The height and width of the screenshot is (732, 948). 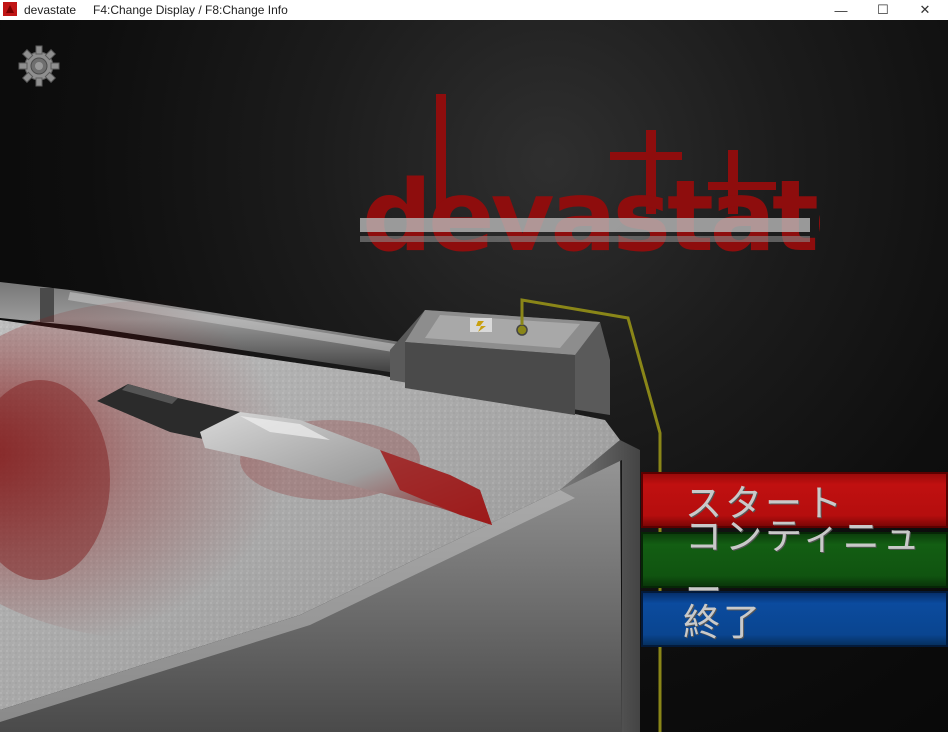 What do you see at coordinates (723, 622) in the screenshot?
I see `quit-button-label: 終了` at bounding box center [723, 622].